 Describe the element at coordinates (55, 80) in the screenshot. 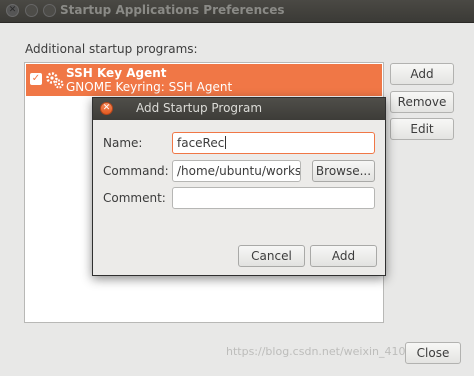

I see `gears-icon` at that location.